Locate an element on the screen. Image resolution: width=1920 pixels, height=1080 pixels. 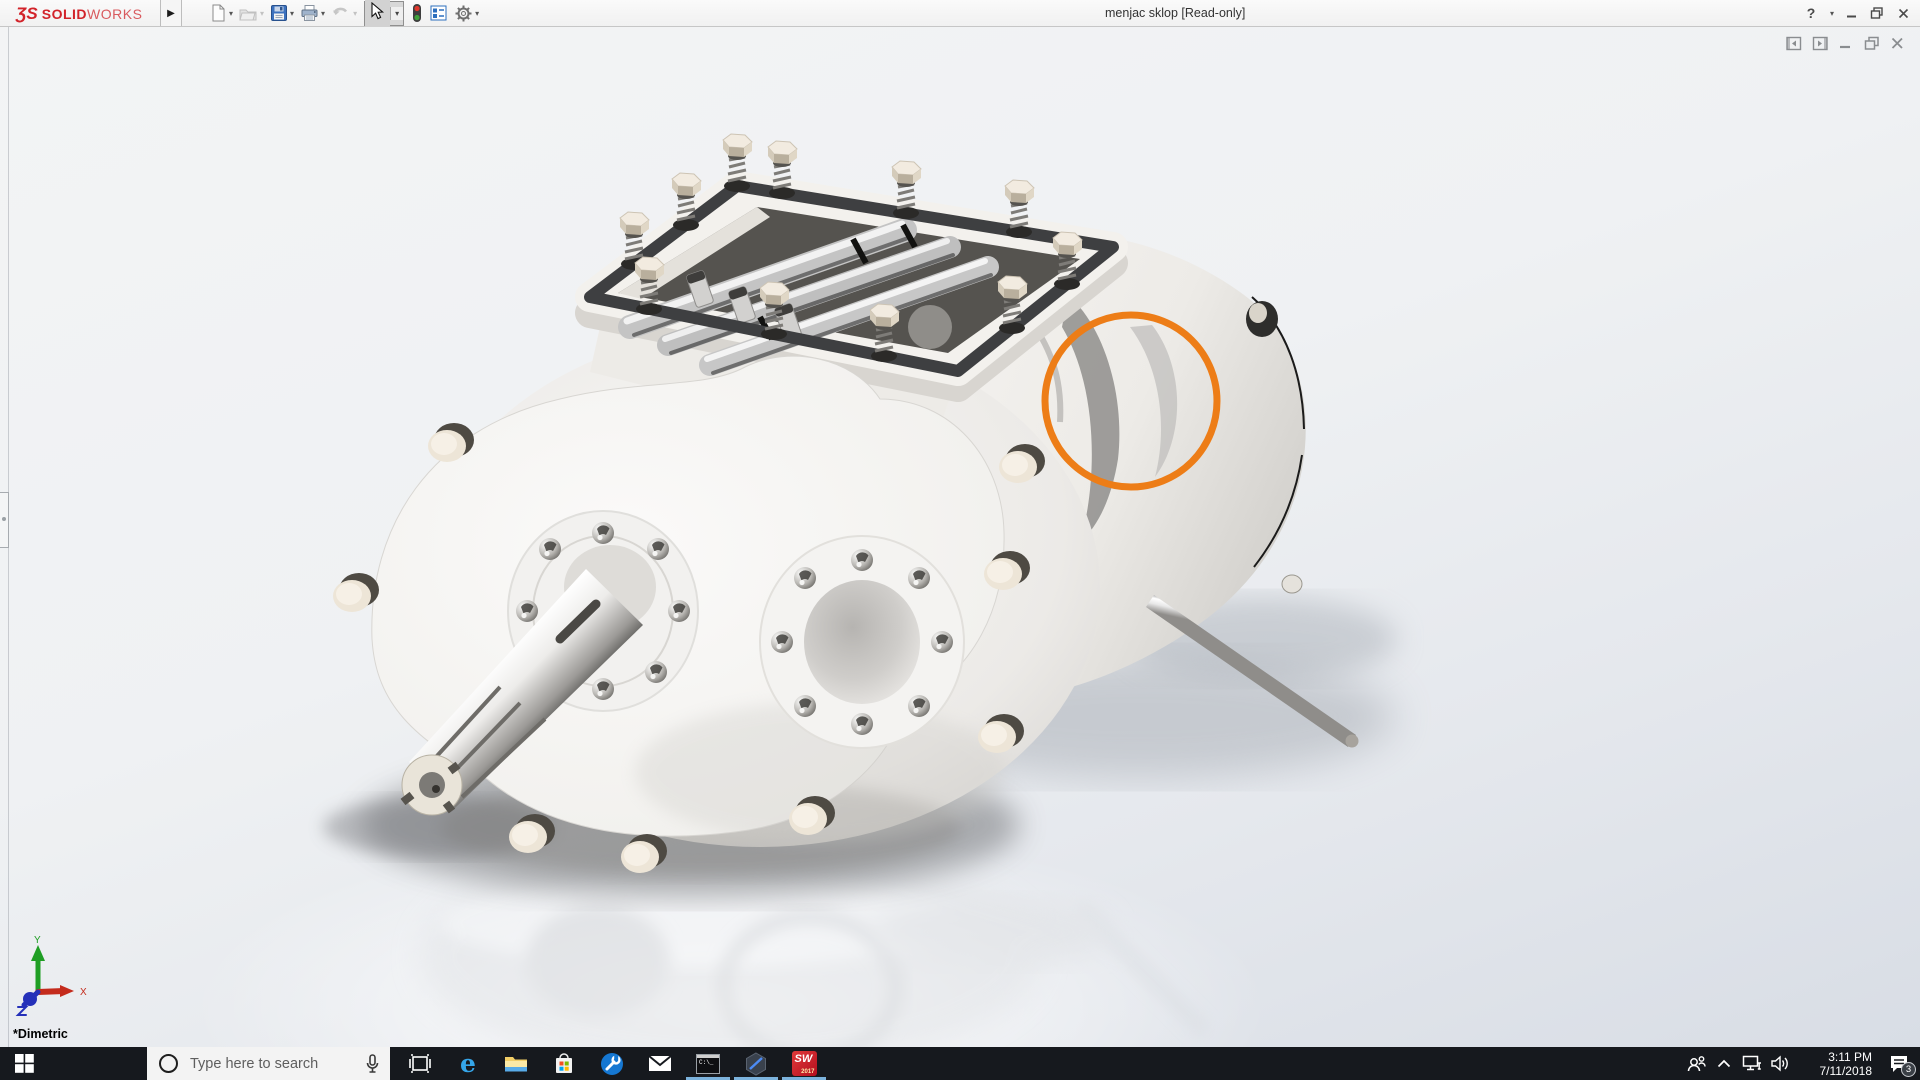
task-list-icon is located at coordinates (438, 13).